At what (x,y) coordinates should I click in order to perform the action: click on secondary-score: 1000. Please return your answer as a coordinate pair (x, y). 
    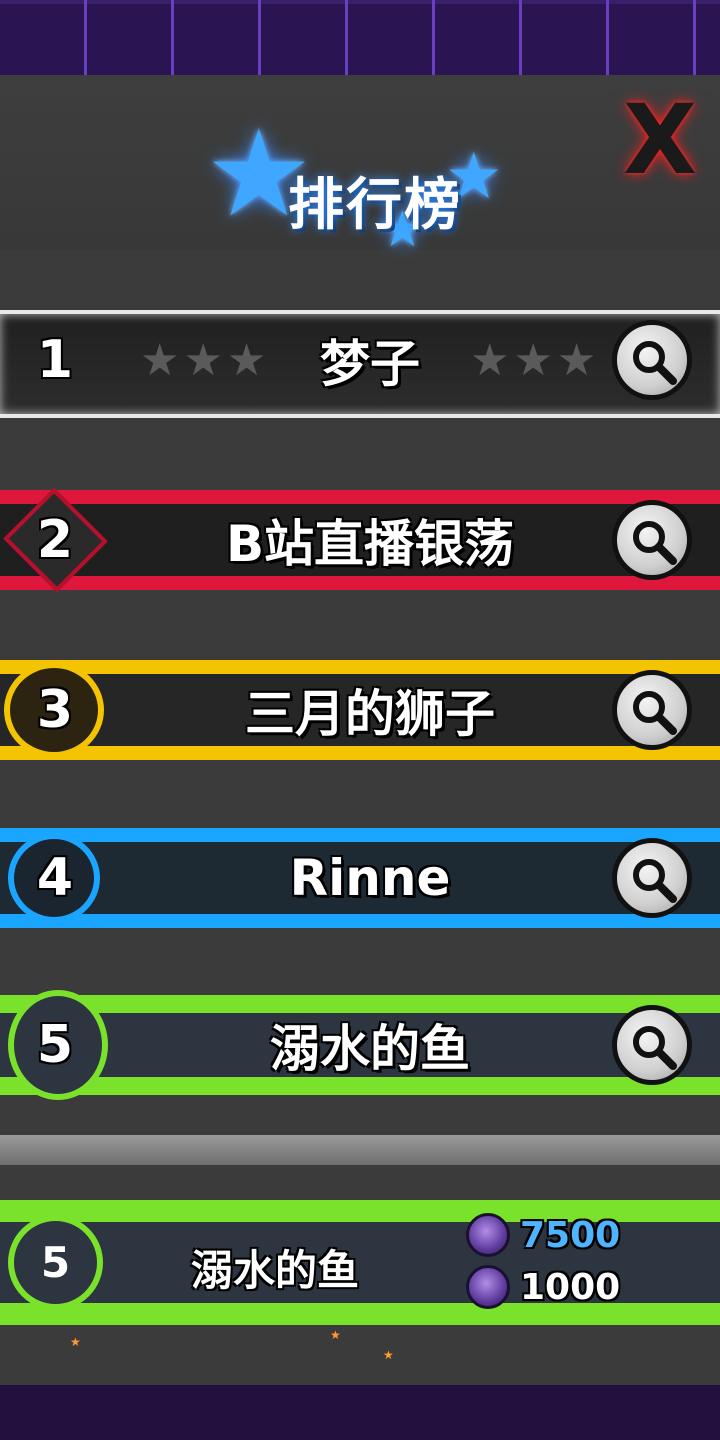
    Looking at the image, I should click on (543, 1287).